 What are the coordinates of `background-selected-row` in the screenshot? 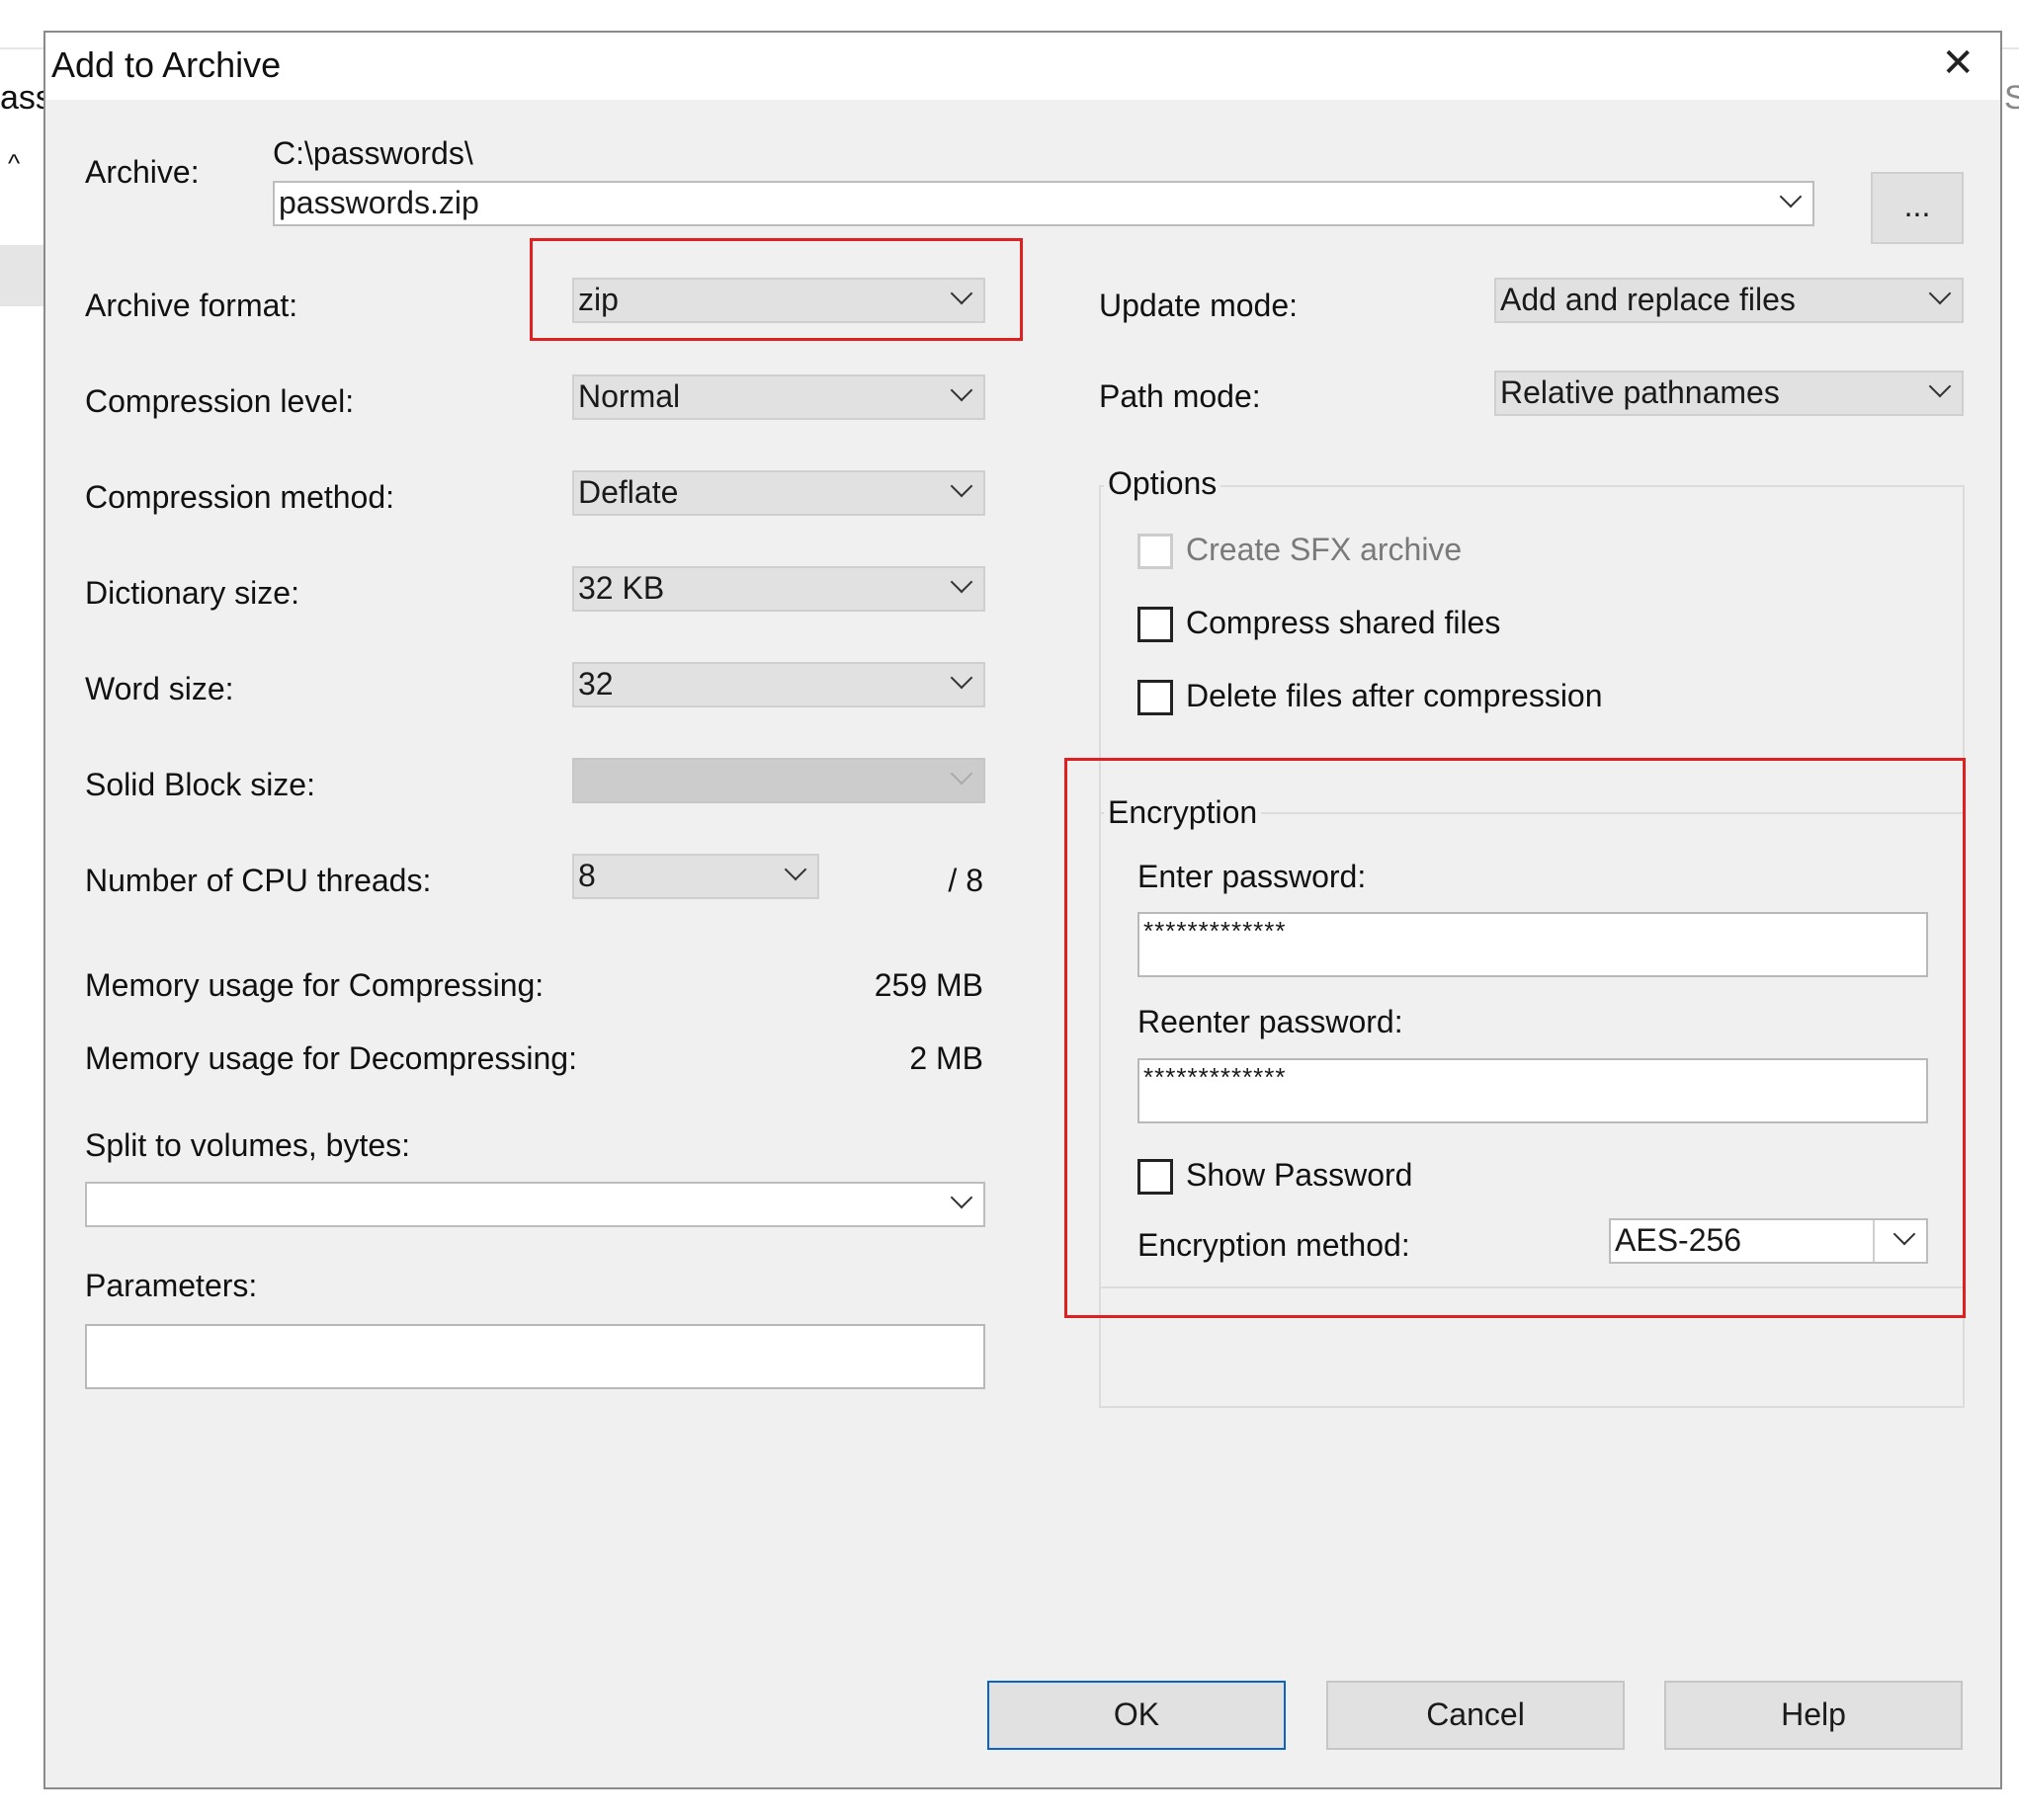 It's located at (21, 275).